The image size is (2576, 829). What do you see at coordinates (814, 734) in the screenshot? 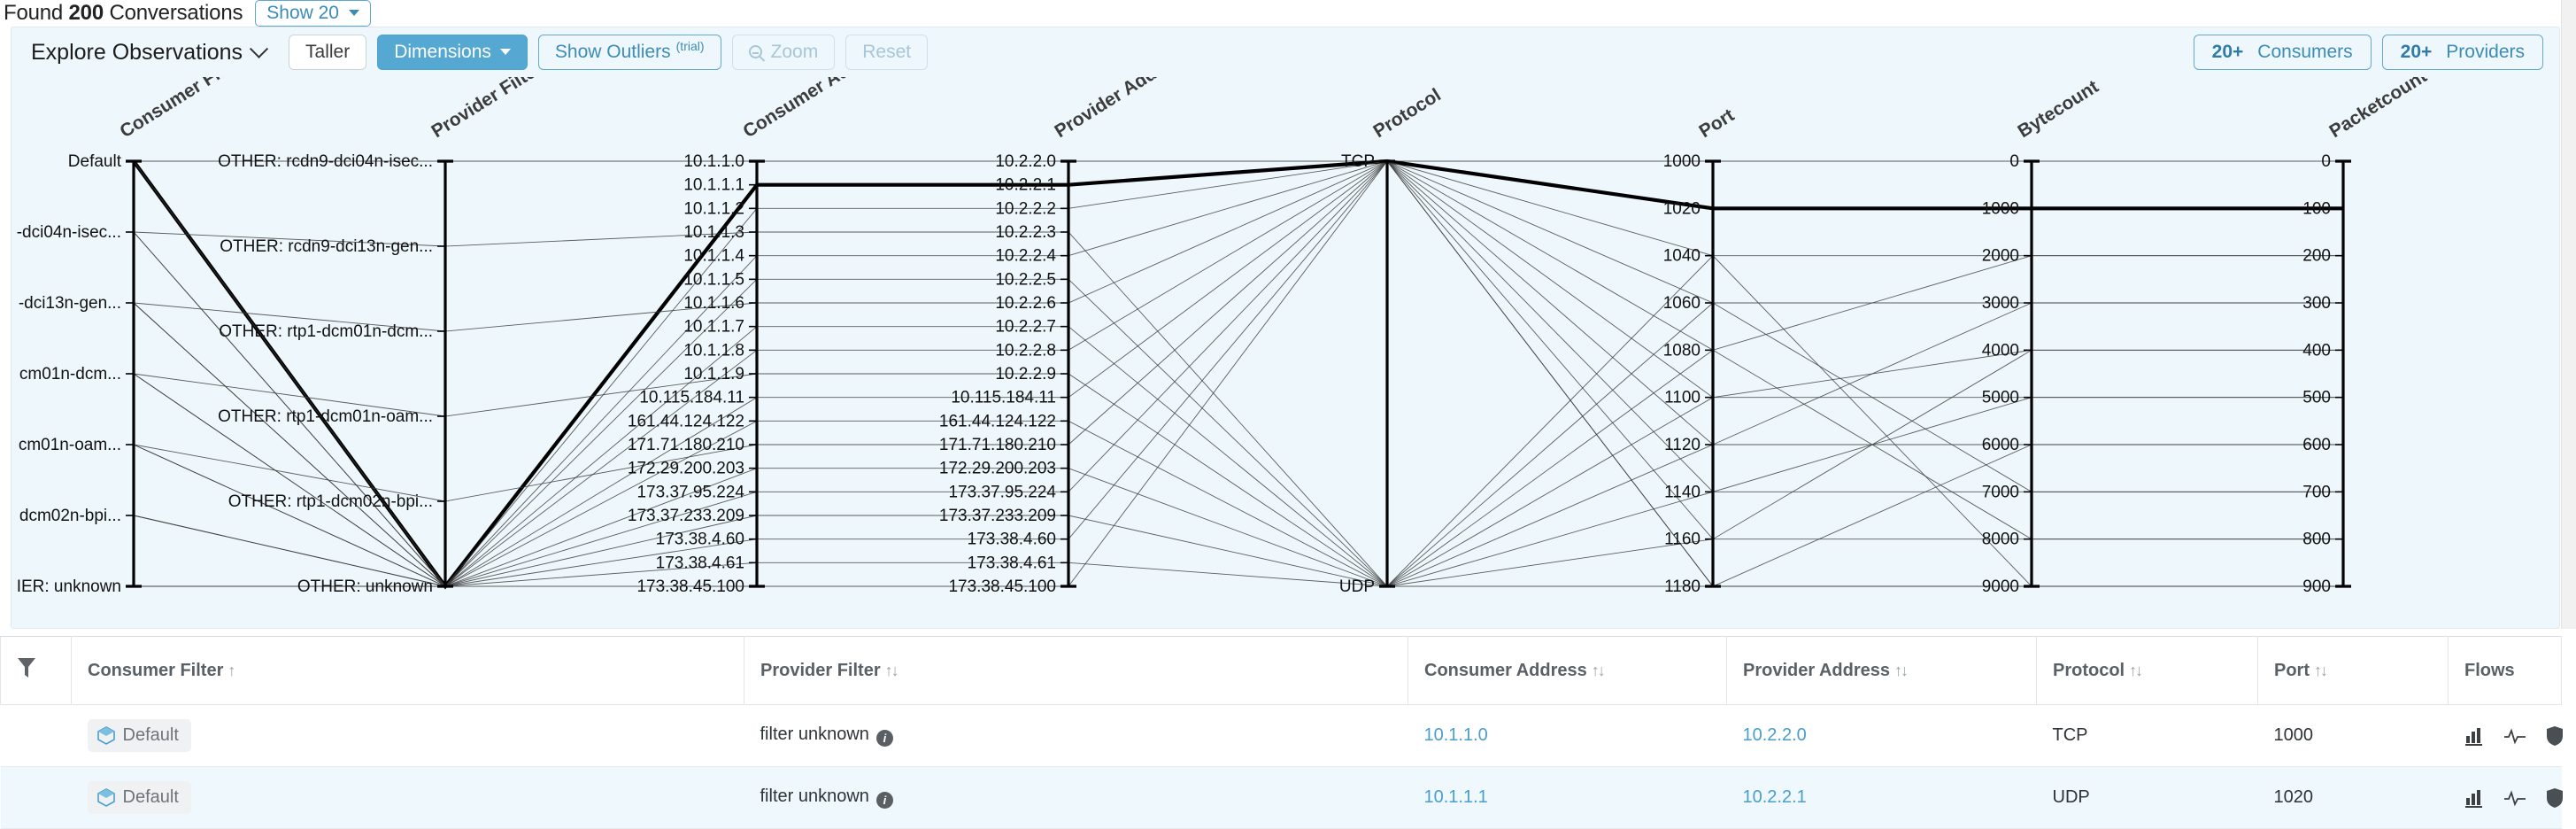
I see `provider-filter-value: filter unknown` at bounding box center [814, 734].